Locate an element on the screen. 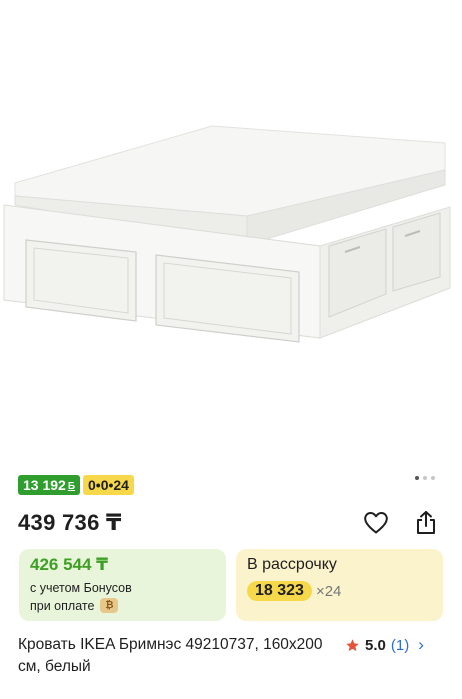 The width and height of the screenshot is (462, 699). share-icon is located at coordinates (426, 522).